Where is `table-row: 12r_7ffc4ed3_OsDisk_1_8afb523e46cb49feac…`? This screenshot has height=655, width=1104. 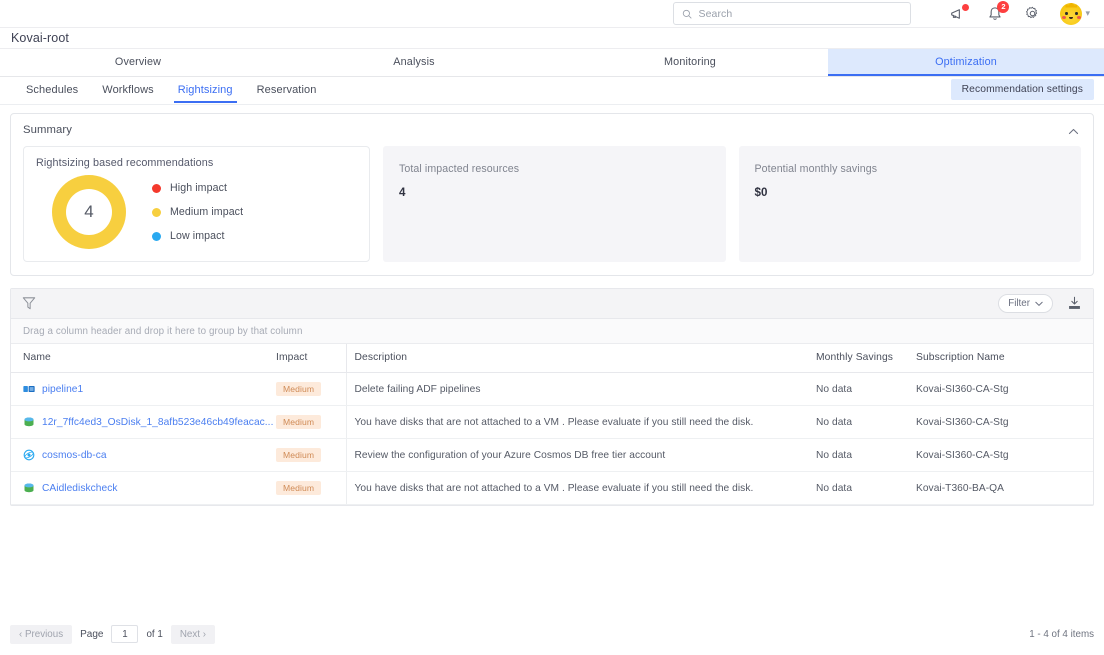
table-row: 12r_7ffc4ed3_OsDisk_1_8afb523e46cb49feac… is located at coordinates (552, 422).